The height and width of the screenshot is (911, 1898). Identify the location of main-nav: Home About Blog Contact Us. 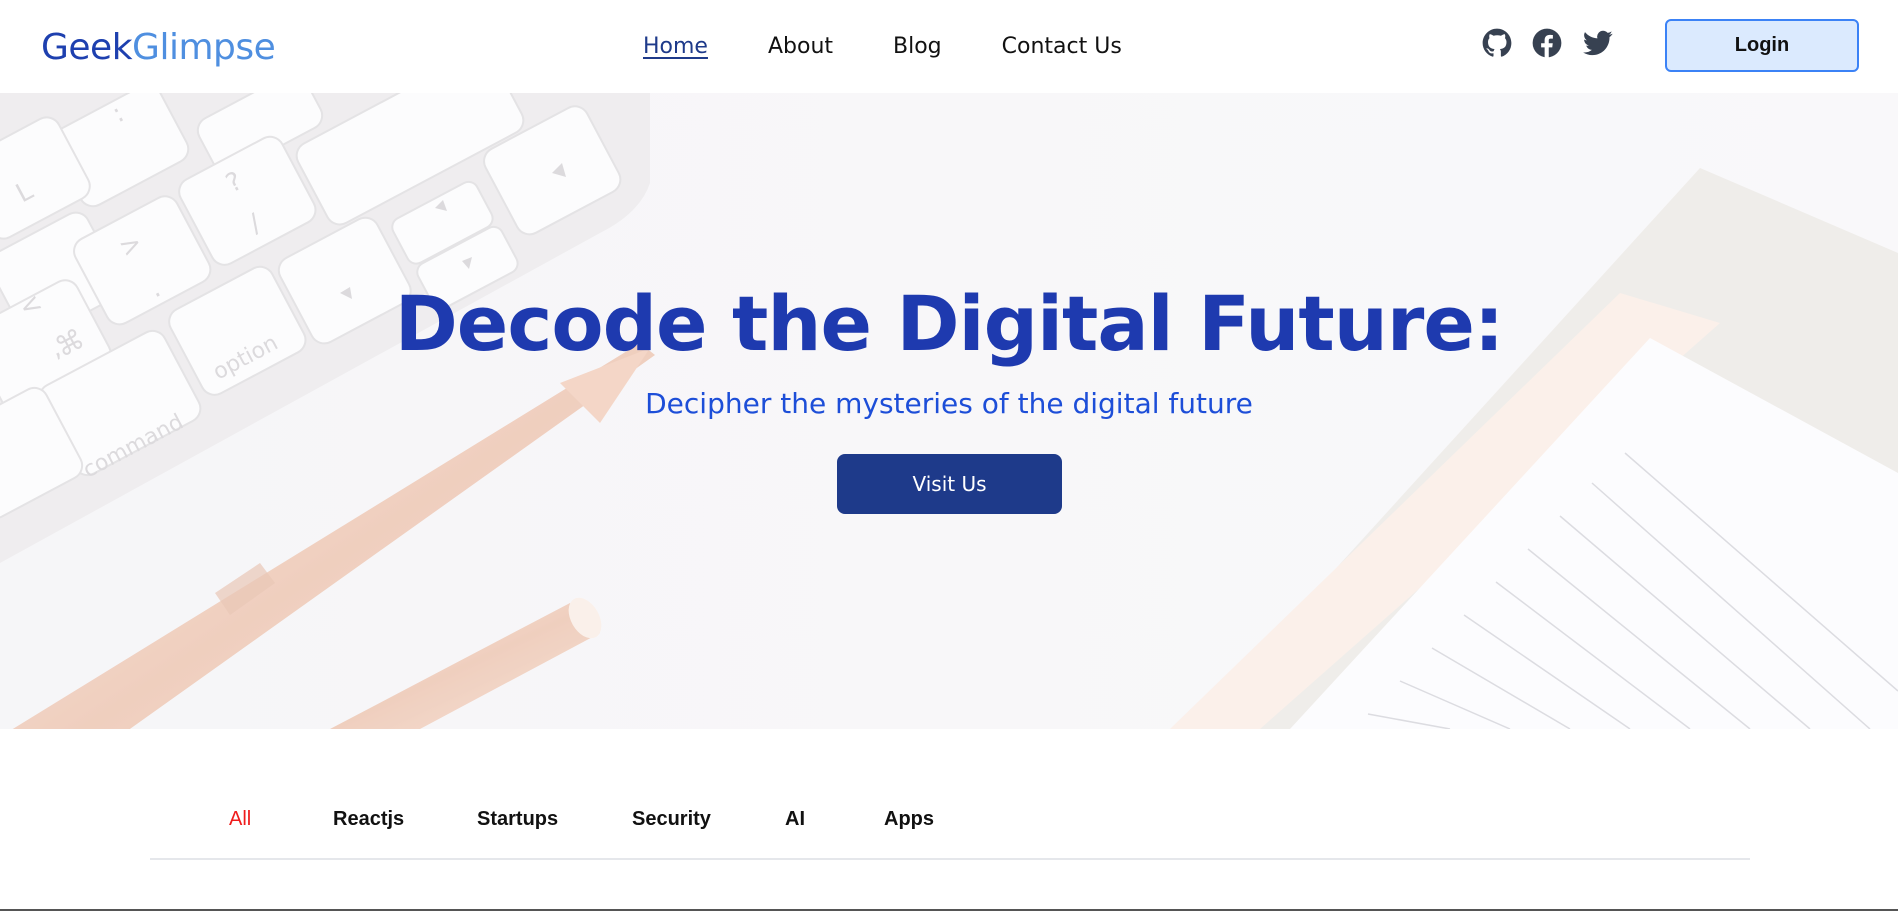
(912, 46).